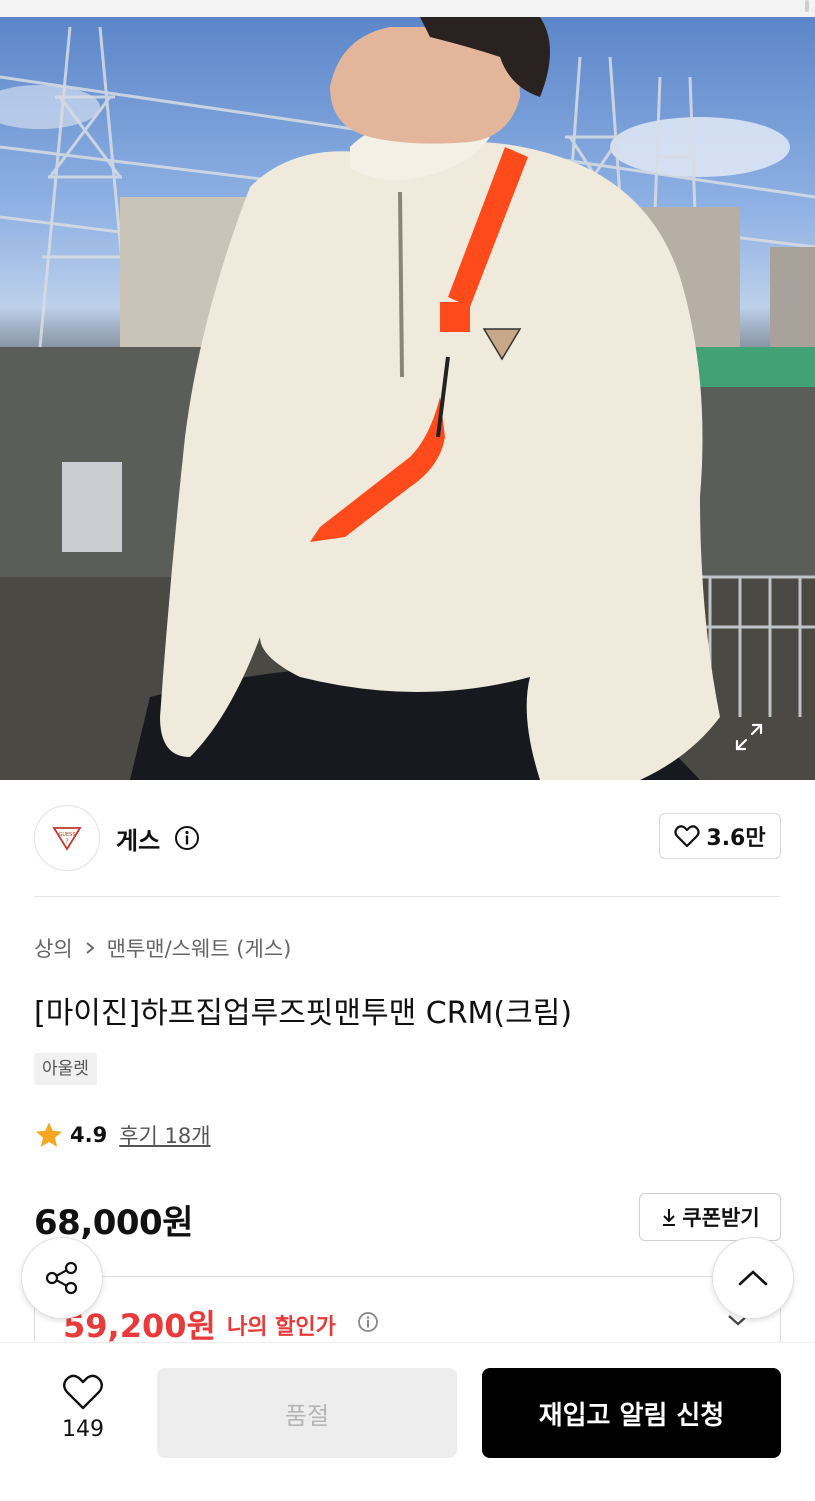 This screenshot has height=1501, width=815. I want to click on scrollbar, so click(807, 6).